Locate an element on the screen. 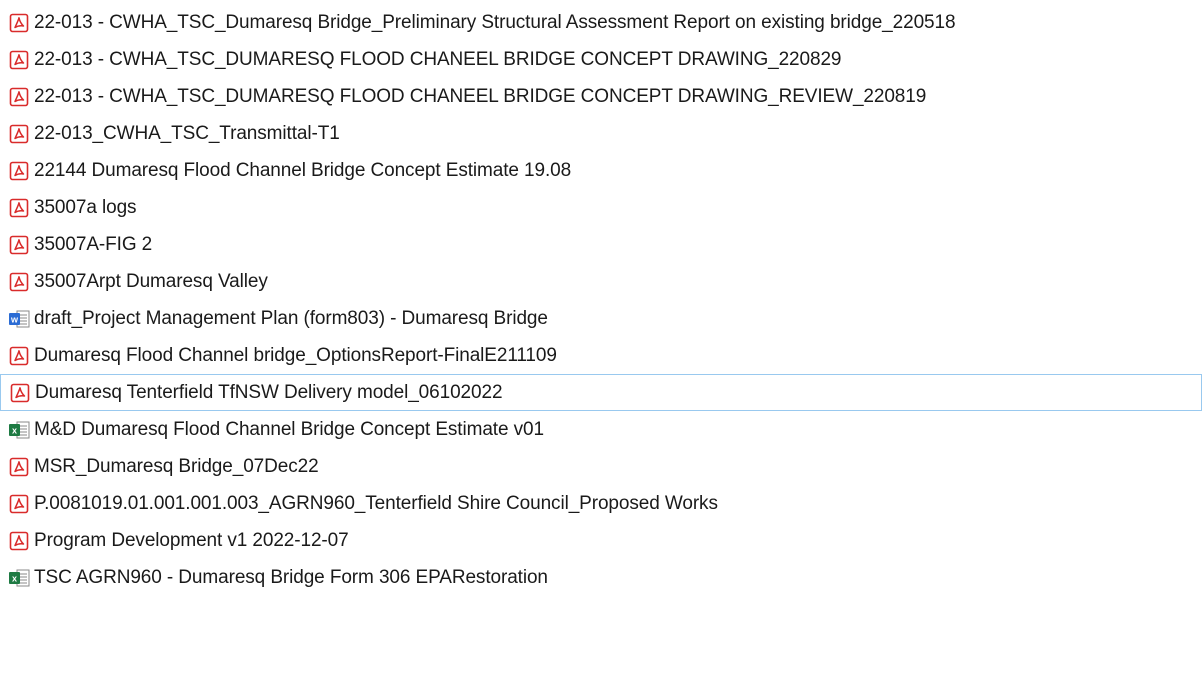 The height and width of the screenshot is (678, 1202). file-name: MSR_Dumaresq Bridge_07Dec22 is located at coordinates (176, 466).